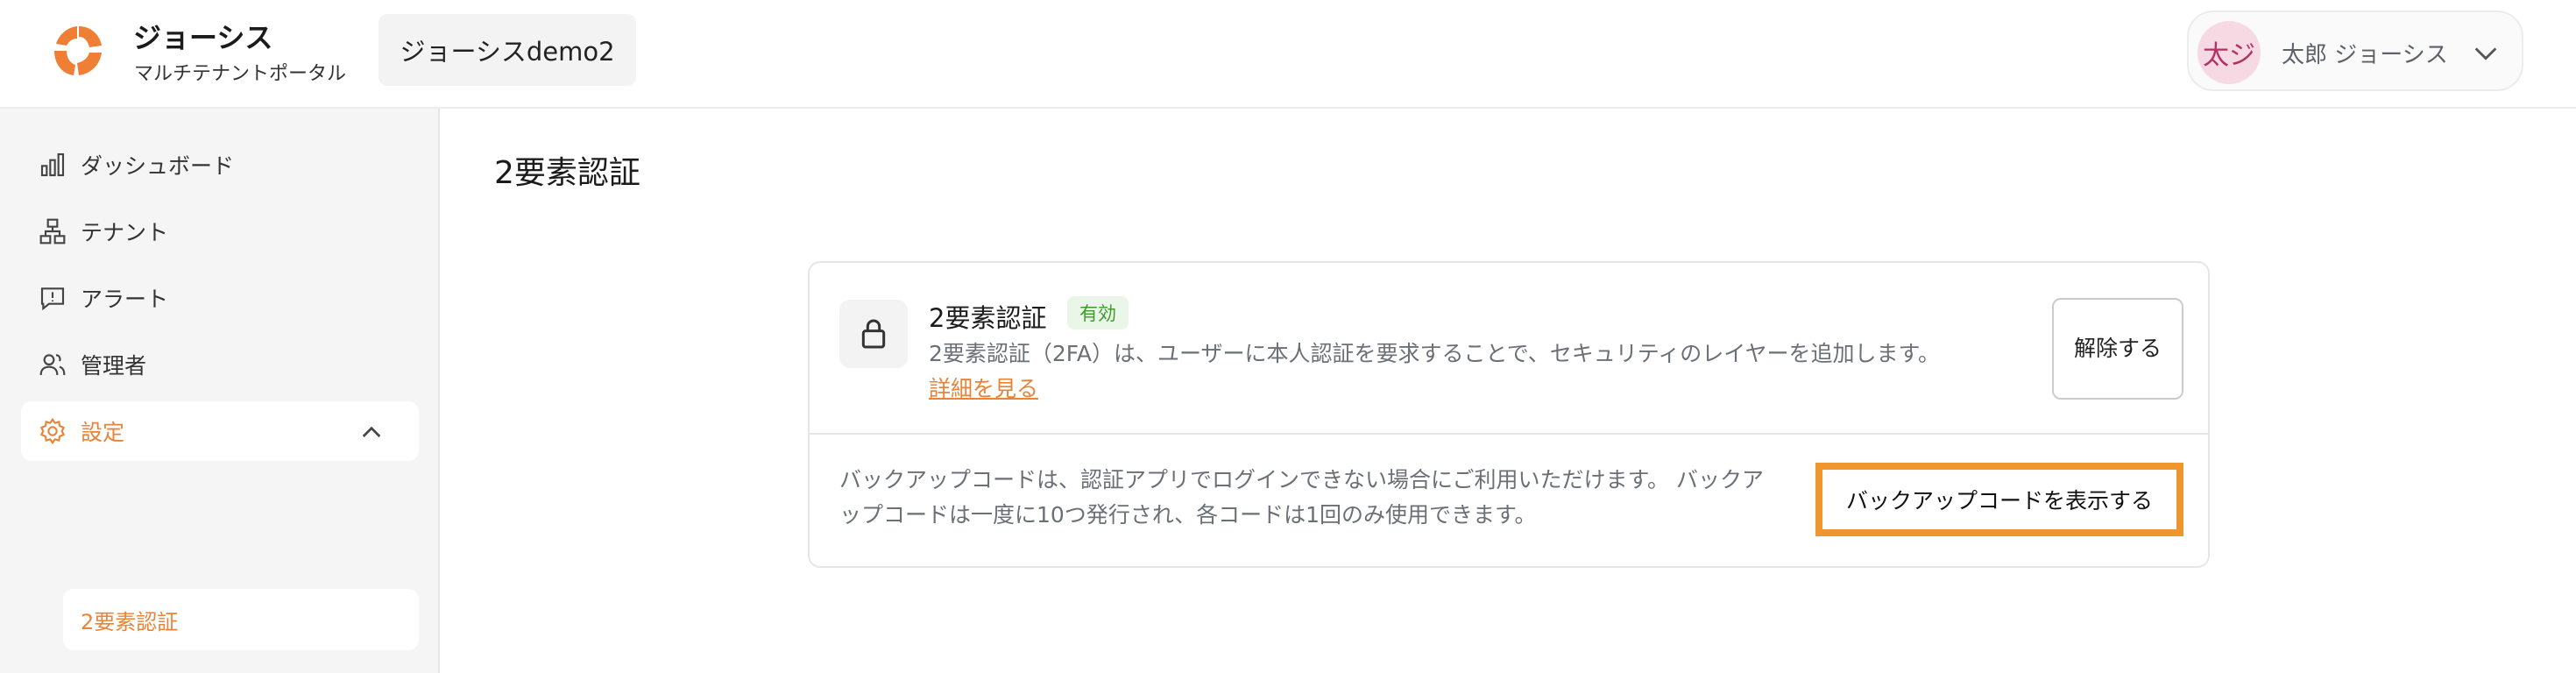 The width and height of the screenshot is (2576, 673). What do you see at coordinates (220, 431) in the screenshot?
I see `sidebar-item-settings: 設定` at bounding box center [220, 431].